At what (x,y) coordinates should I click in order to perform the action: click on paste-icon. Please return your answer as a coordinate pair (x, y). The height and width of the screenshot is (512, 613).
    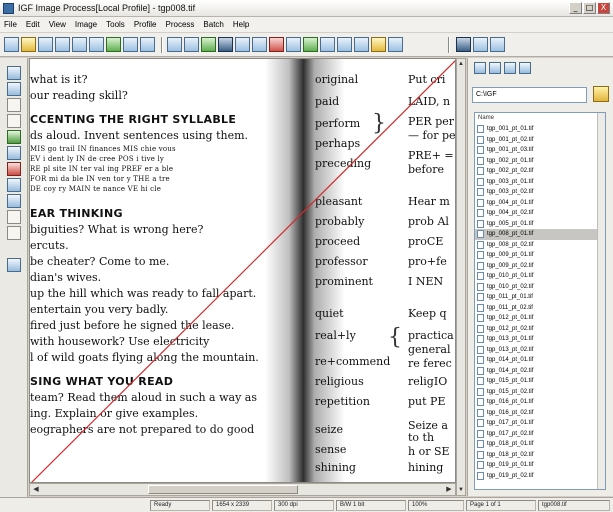
    Looking at the image, I should click on (96, 44).